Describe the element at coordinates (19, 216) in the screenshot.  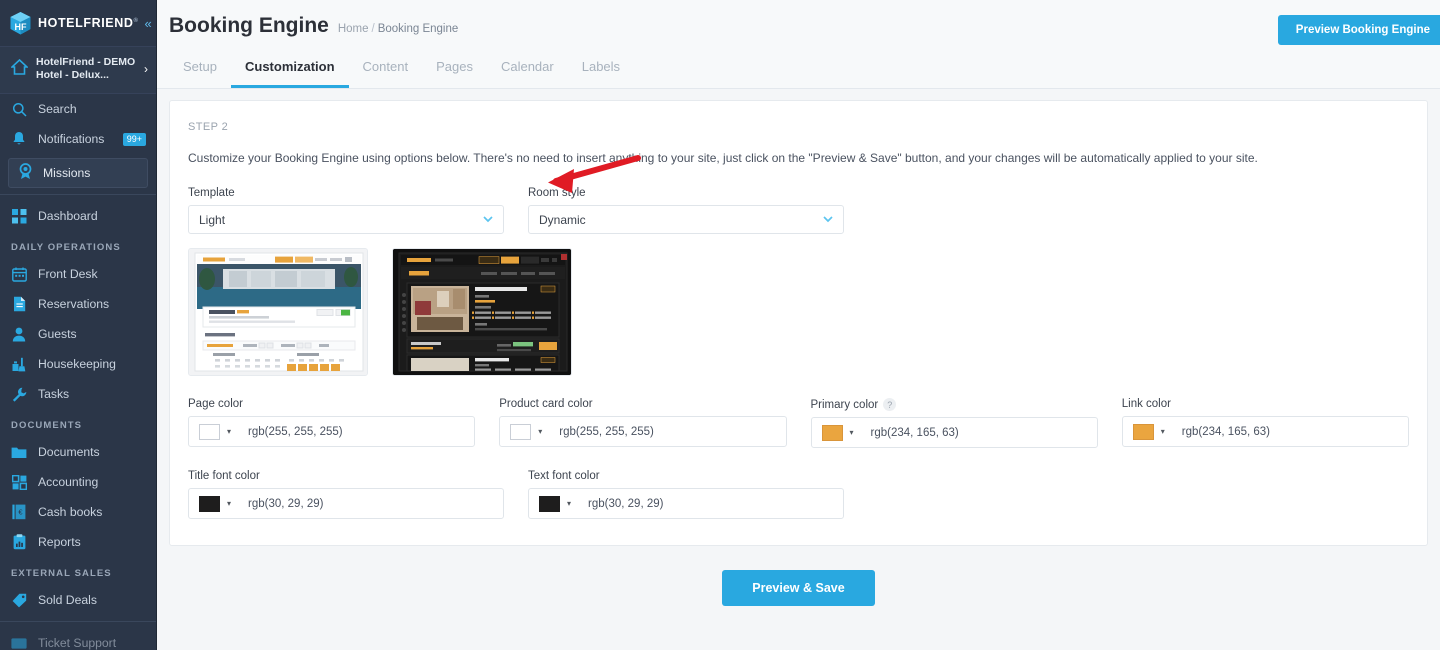
I see `grid-icon` at that location.